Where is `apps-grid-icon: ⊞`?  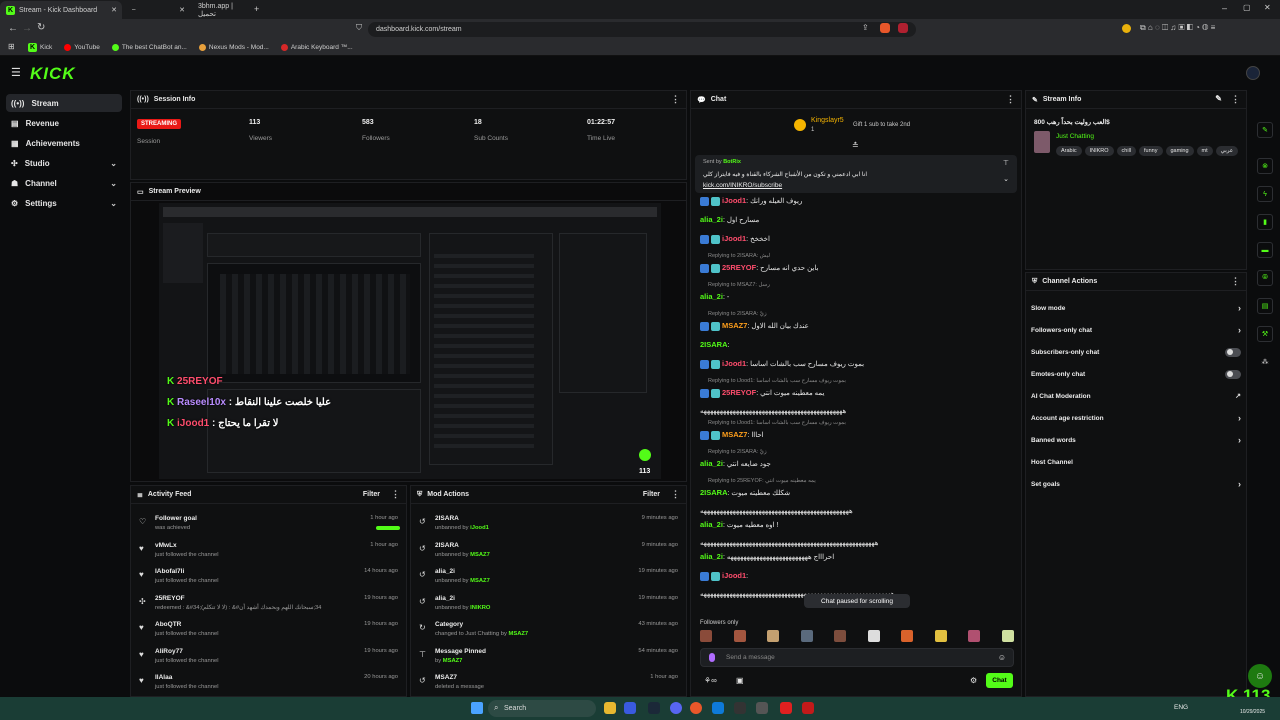
apps-grid-icon: ⊞ is located at coordinates (11, 46).